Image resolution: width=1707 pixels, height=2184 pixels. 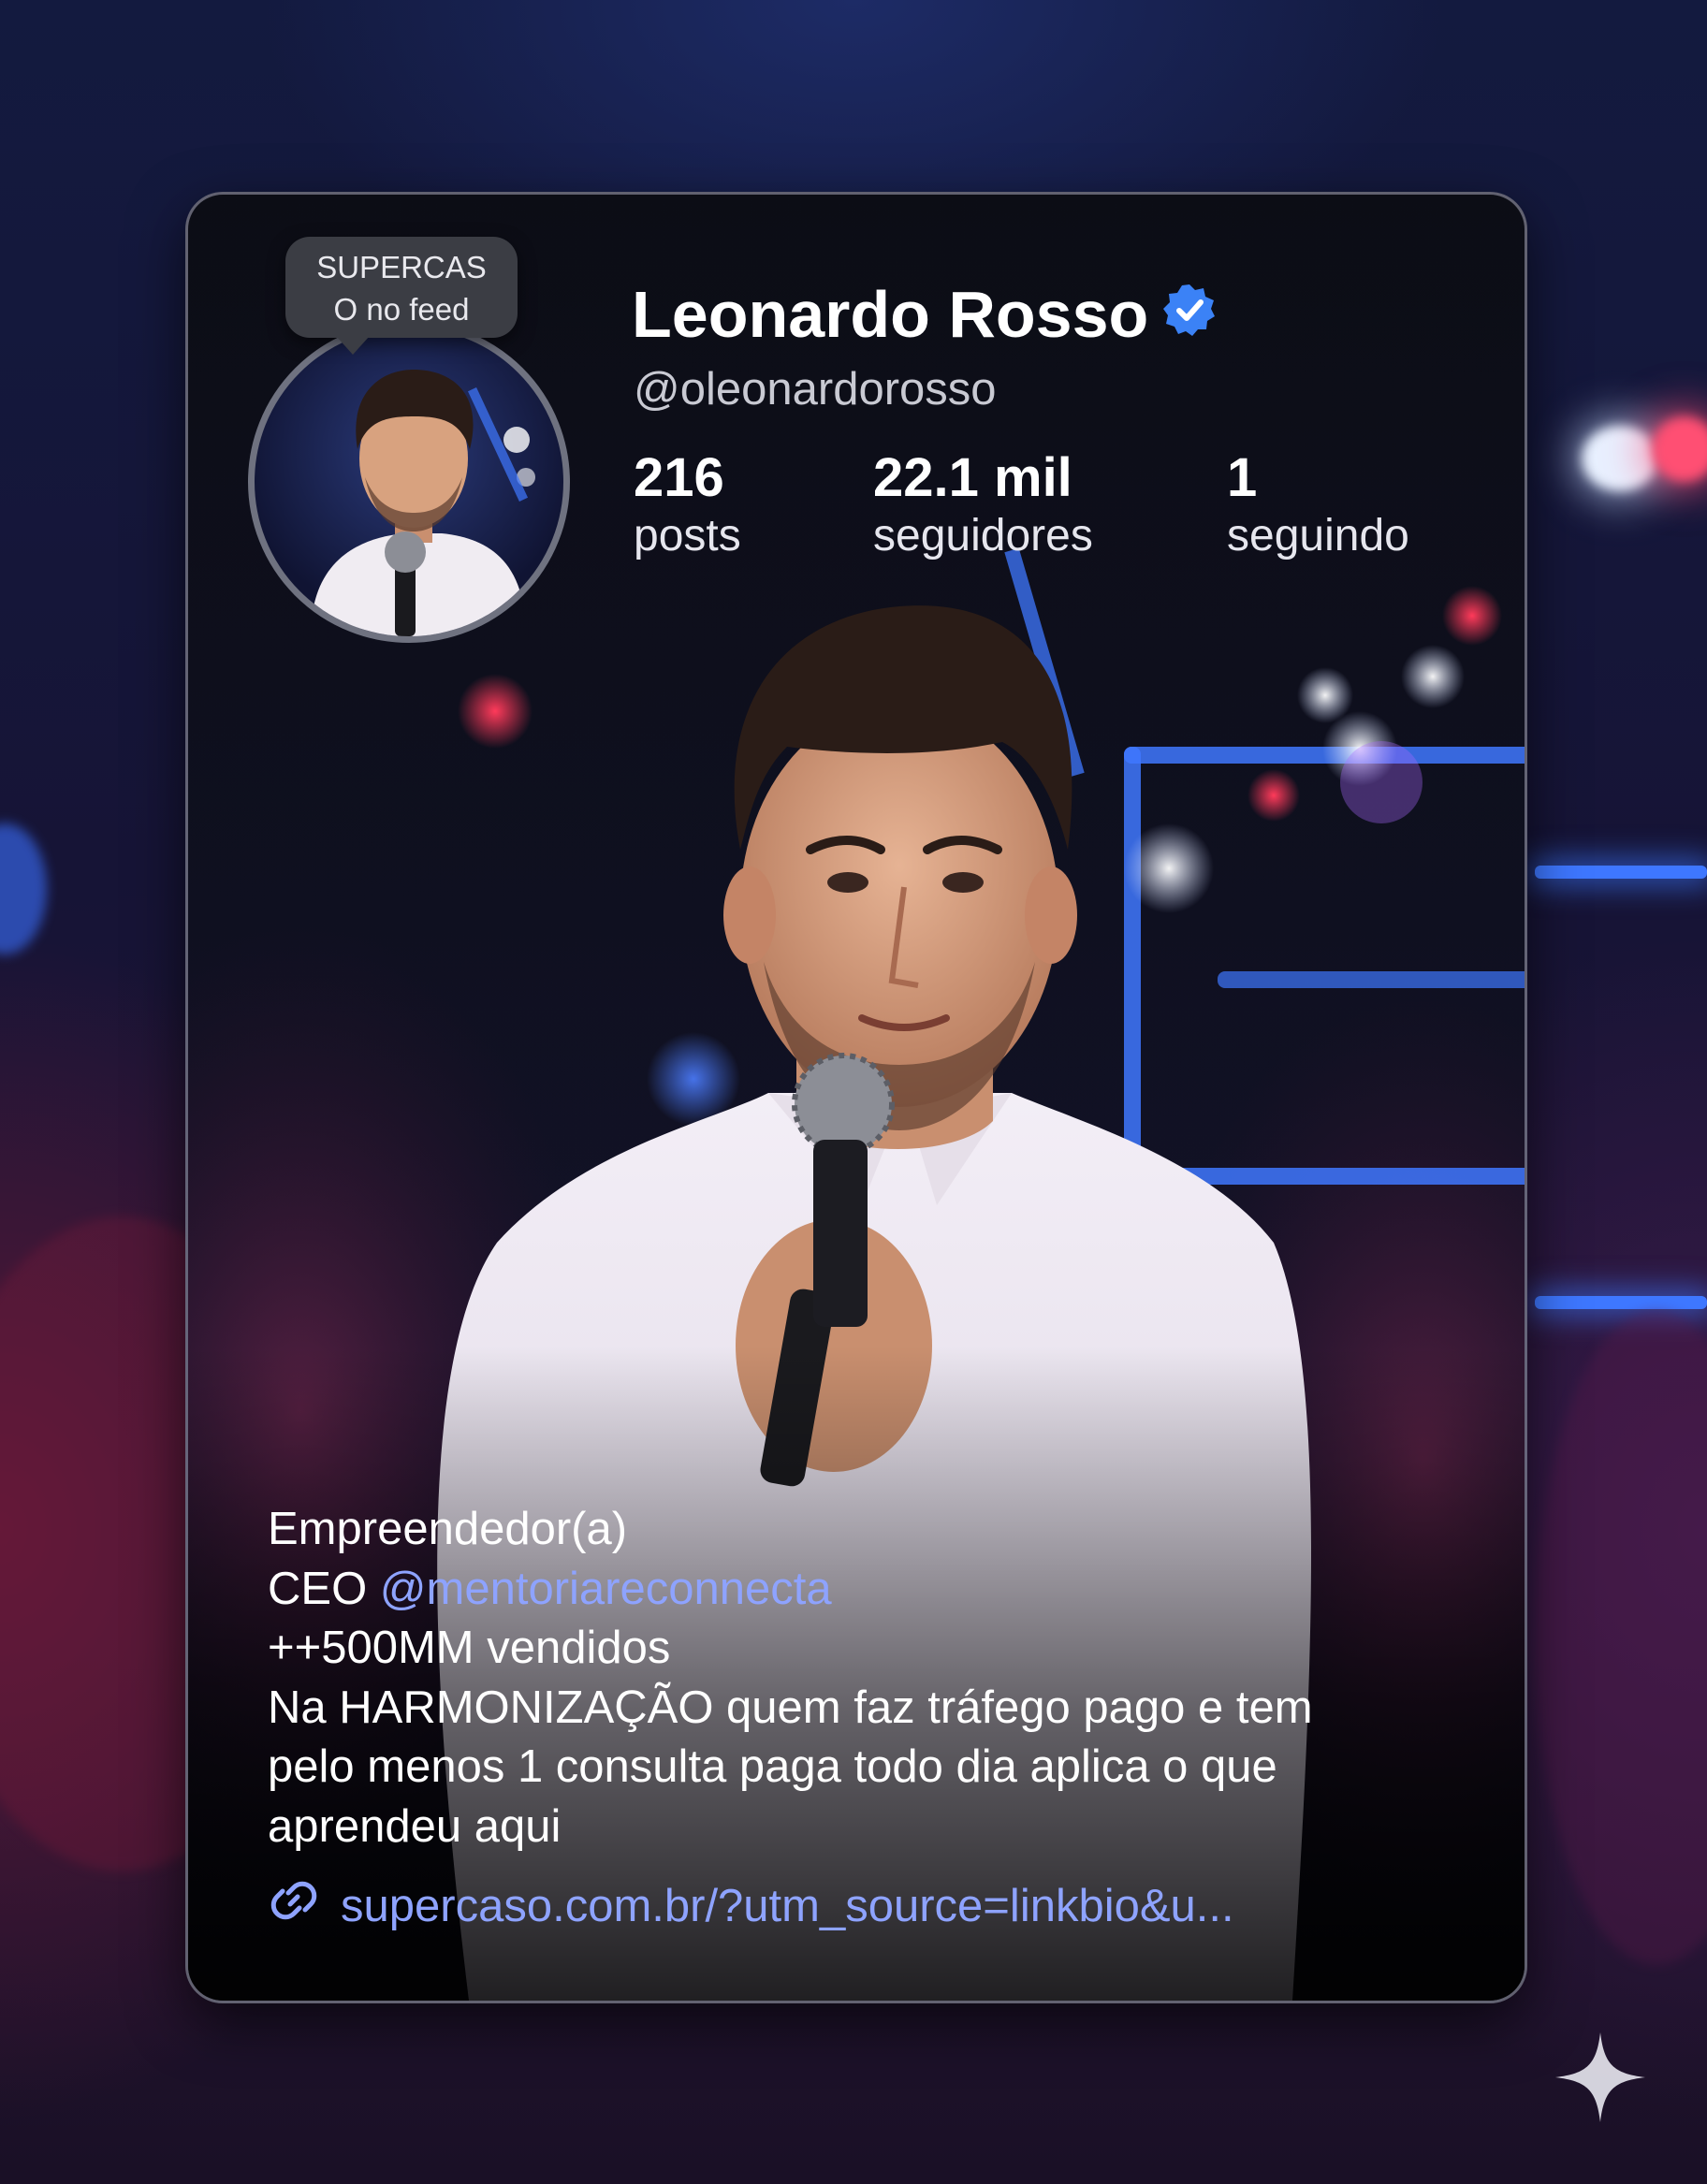 I want to click on stat-following: 1 seguindo, so click(x=1318, y=505).